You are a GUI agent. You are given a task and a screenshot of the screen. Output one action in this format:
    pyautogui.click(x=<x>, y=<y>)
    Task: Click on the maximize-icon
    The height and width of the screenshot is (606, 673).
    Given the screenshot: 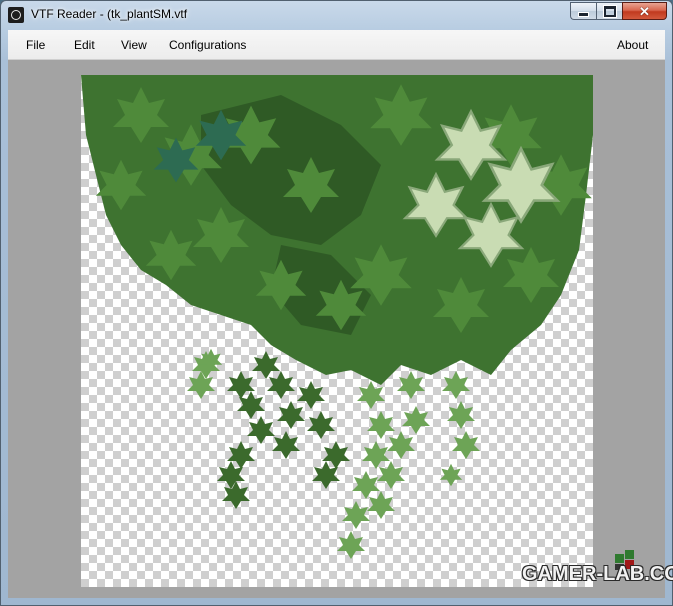 What is the action you would take?
    pyautogui.click(x=609, y=11)
    